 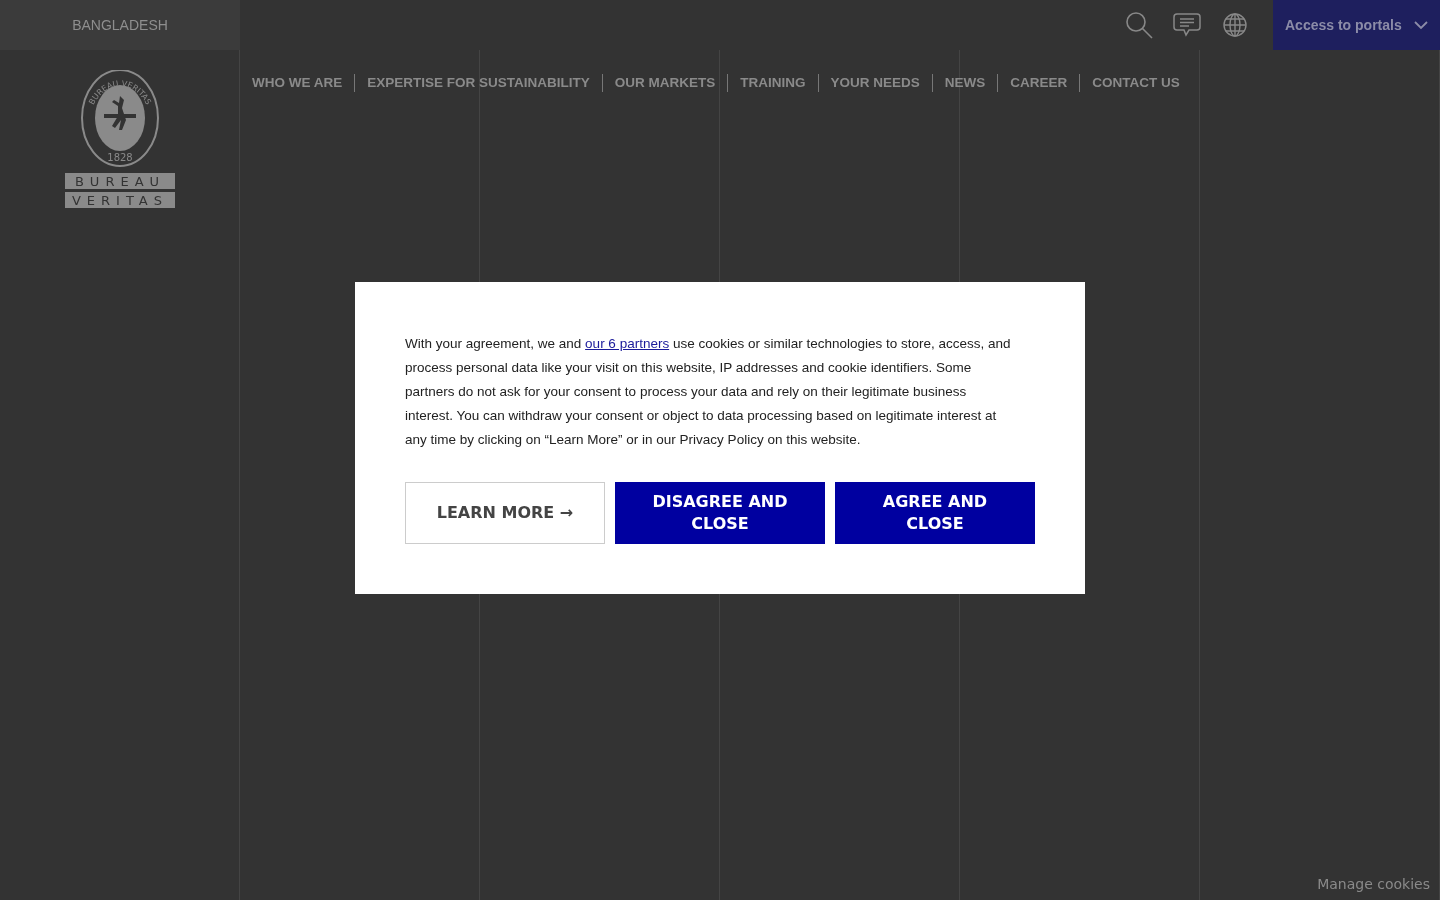 I want to click on consent-button: AGREE AND CLOSE, so click(x=935, y=513).